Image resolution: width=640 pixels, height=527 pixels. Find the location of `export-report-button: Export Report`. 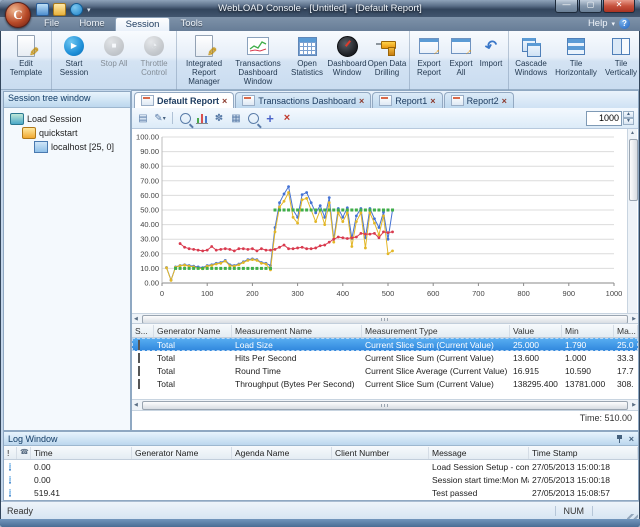

export-report-button: Export Report is located at coordinates (429, 55).